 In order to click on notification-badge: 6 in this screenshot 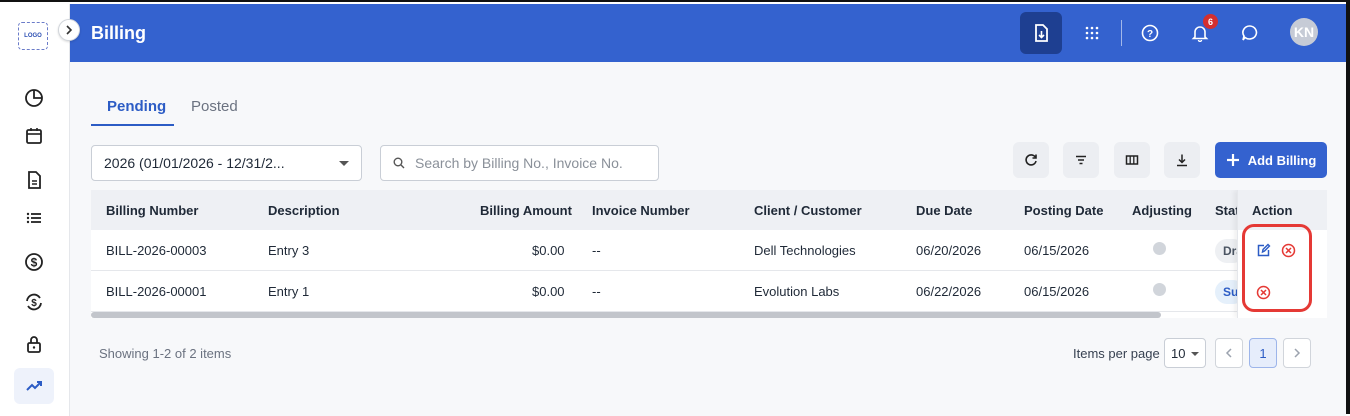, I will do `click(1210, 21)`.